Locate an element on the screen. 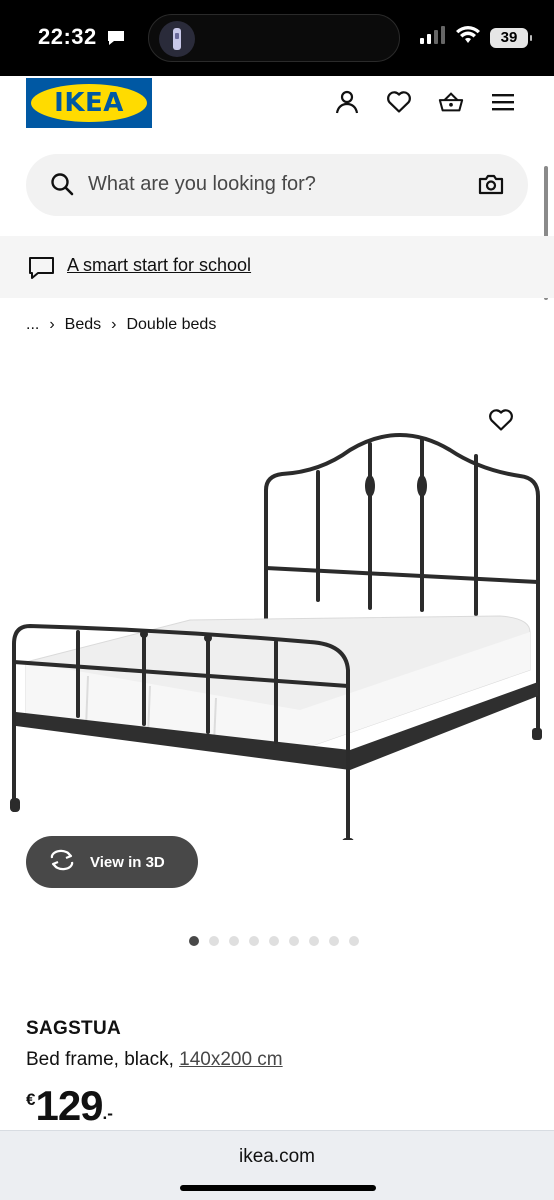  chat-icon is located at coordinates (42, 270).